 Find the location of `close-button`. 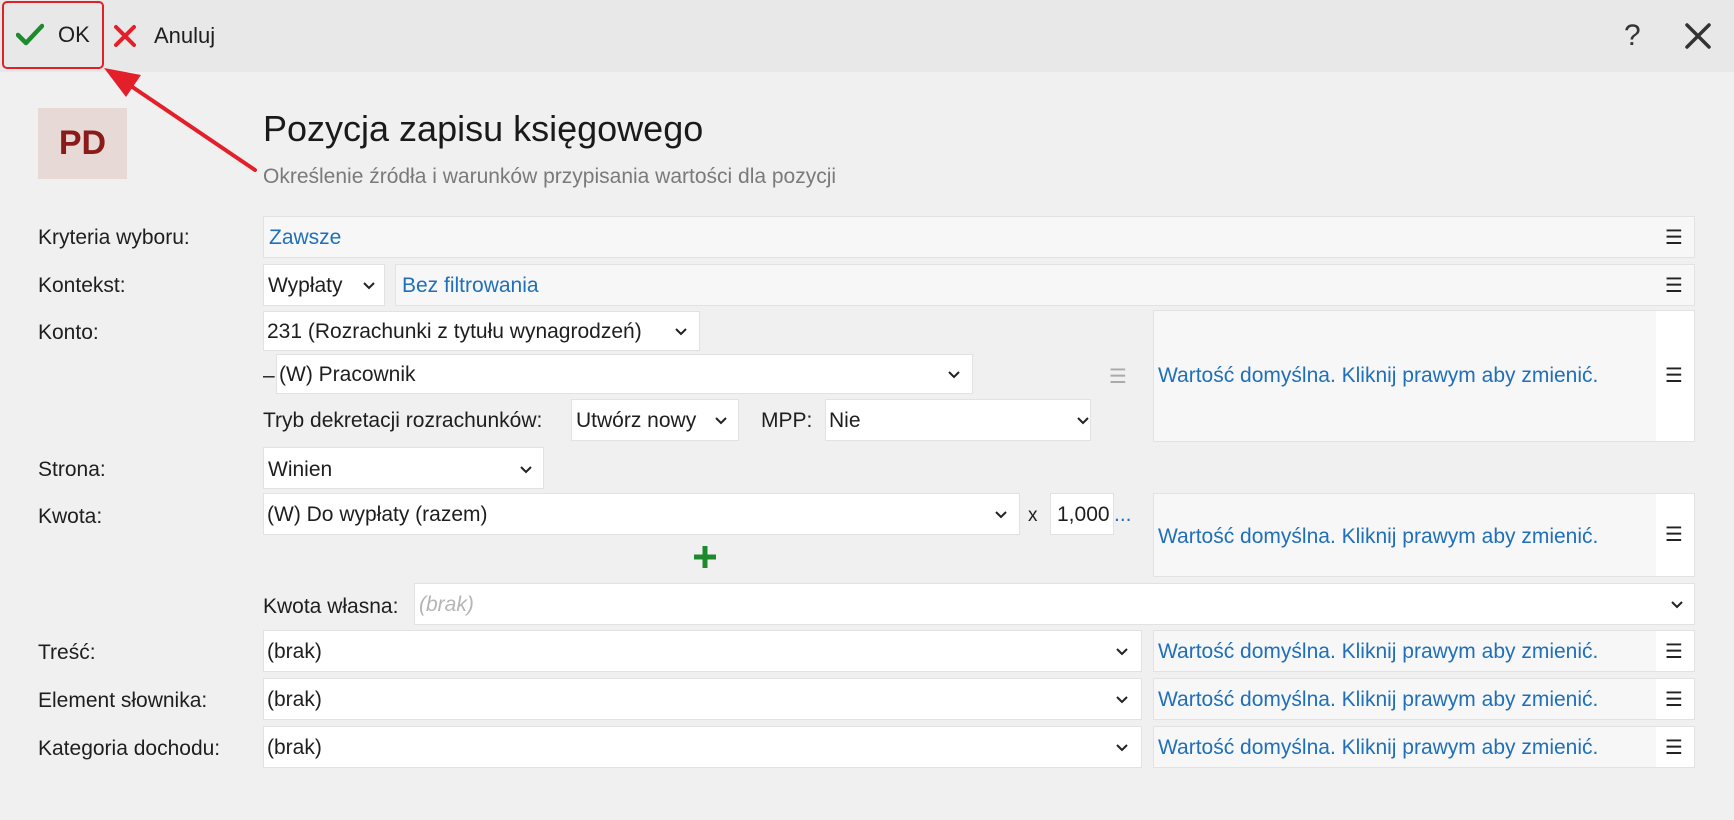

close-button is located at coordinates (1698, 36).